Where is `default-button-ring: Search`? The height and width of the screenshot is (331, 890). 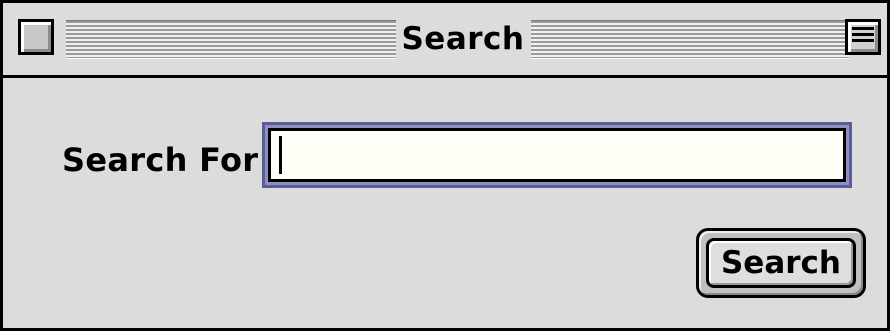
default-button-ring: Search is located at coordinates (781, 263).